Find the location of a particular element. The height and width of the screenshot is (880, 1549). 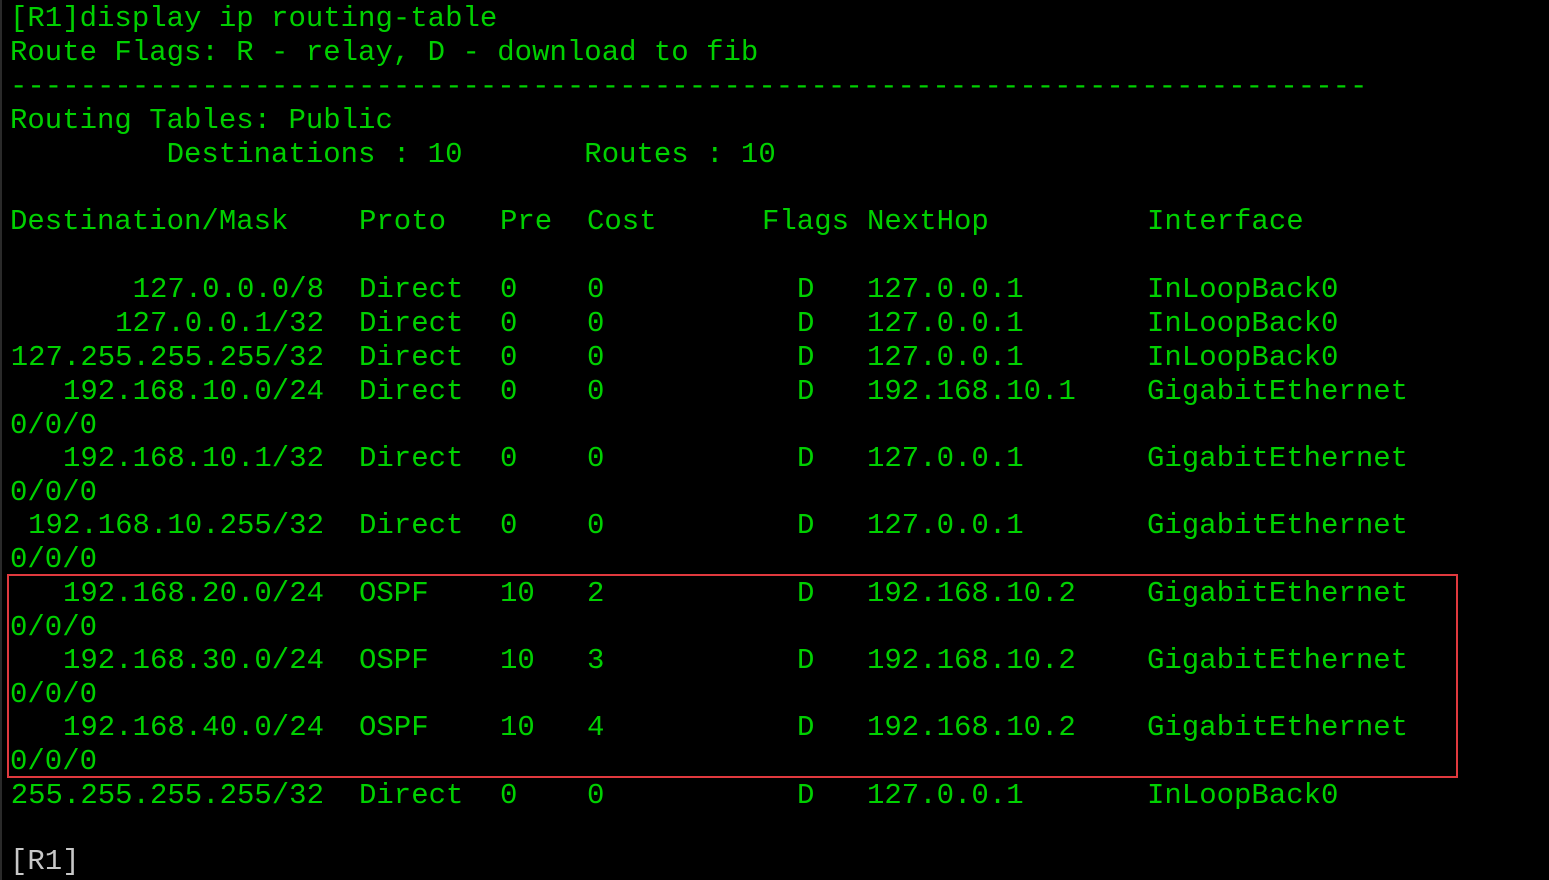

route-destination: 127.255.255.255/32 is located at coordinates (167, 357).